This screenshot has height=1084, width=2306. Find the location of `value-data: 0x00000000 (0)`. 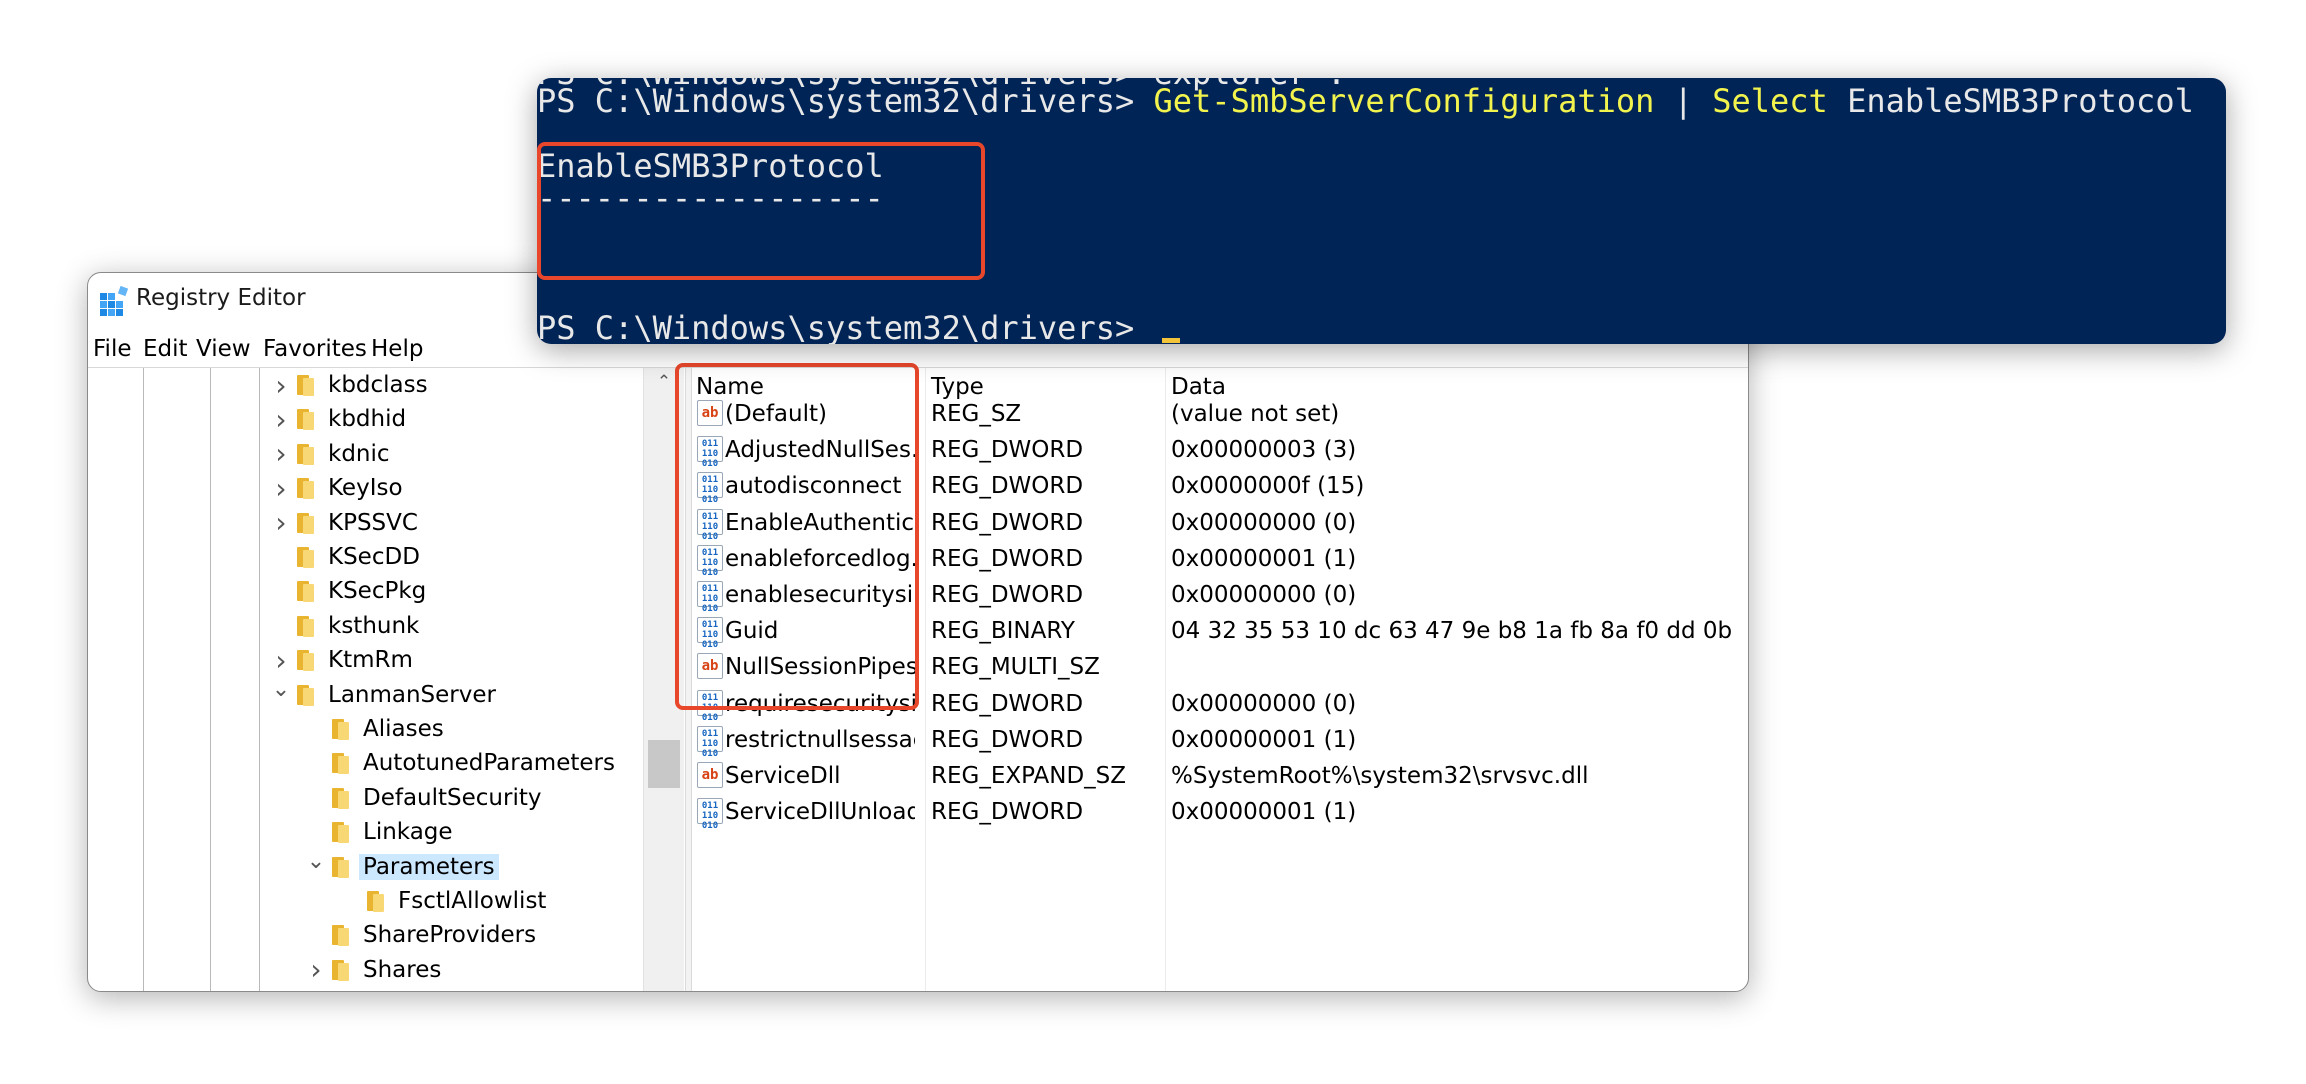

value-data: 0x00000000 (0) is located at coordinates (1264, 522).